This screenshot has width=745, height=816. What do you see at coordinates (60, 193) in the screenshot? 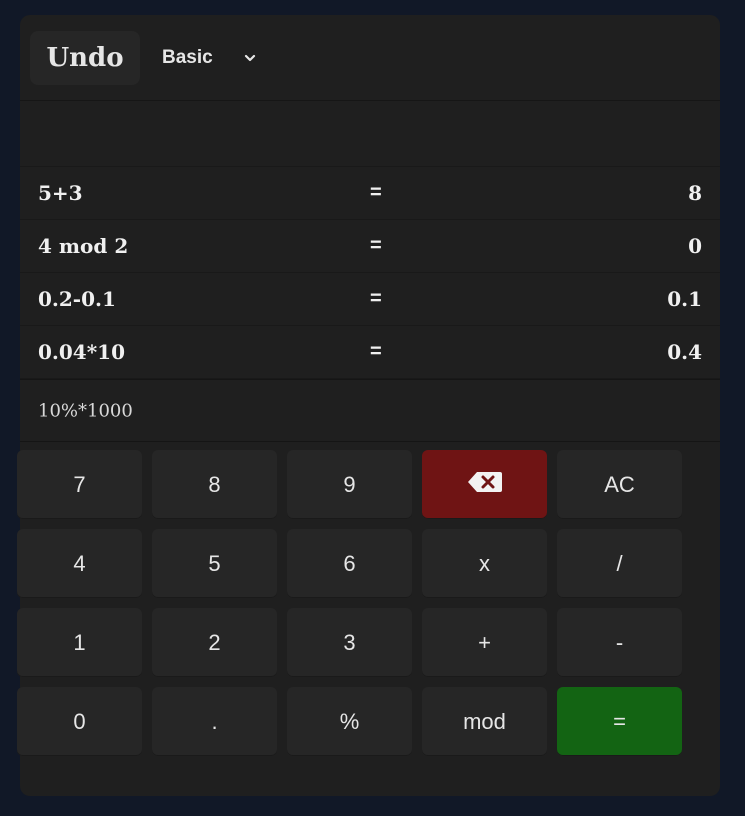
I see `history-expression: 5+3` at bounding box center [60, 193].